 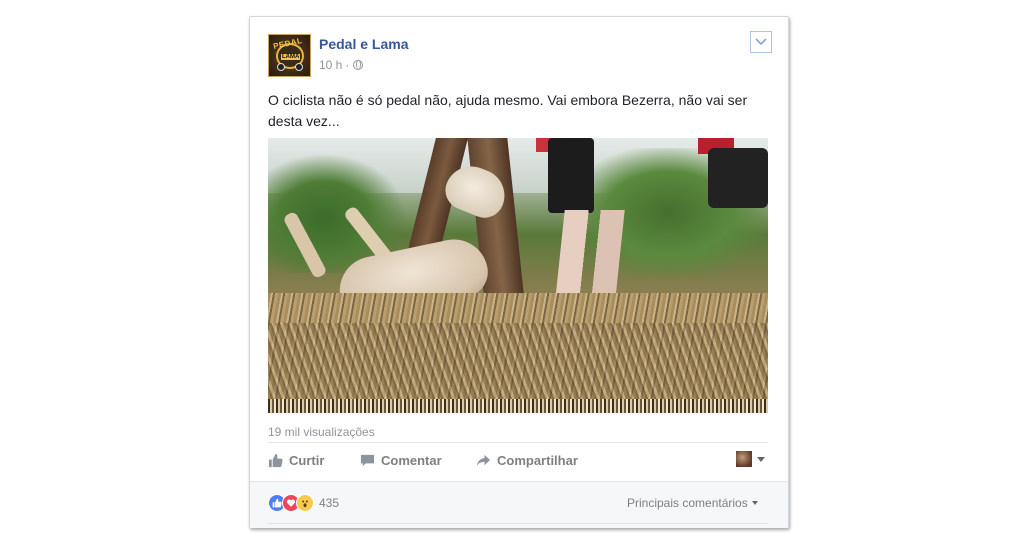 What do you see at coordinates (358, 65) in the screenshot?
I see `globe-icon` at bounding box center [358, 65].